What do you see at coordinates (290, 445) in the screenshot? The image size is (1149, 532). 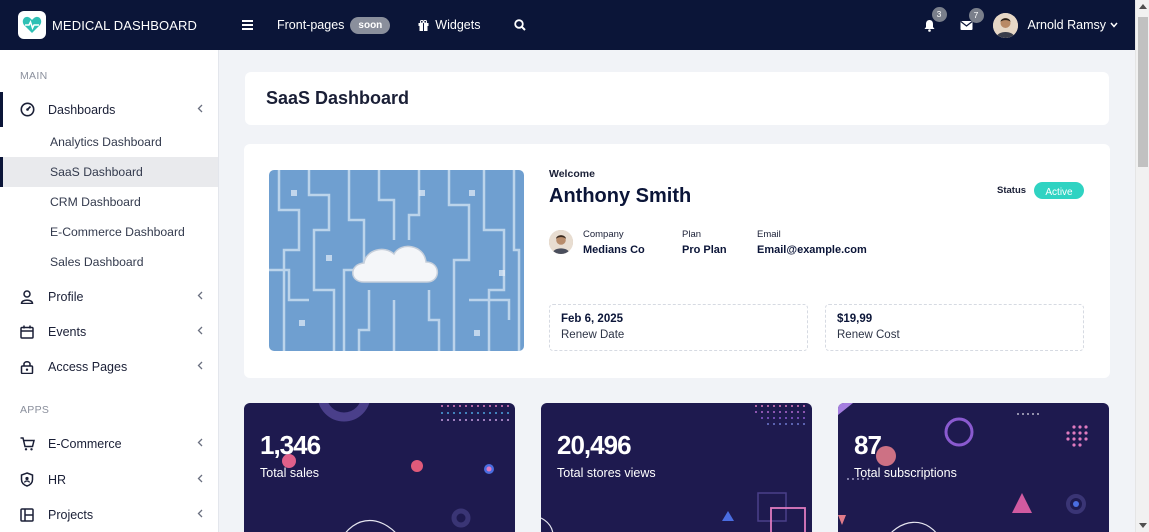 I see `stat-value: 1,346` at bounding box center [290, 445].